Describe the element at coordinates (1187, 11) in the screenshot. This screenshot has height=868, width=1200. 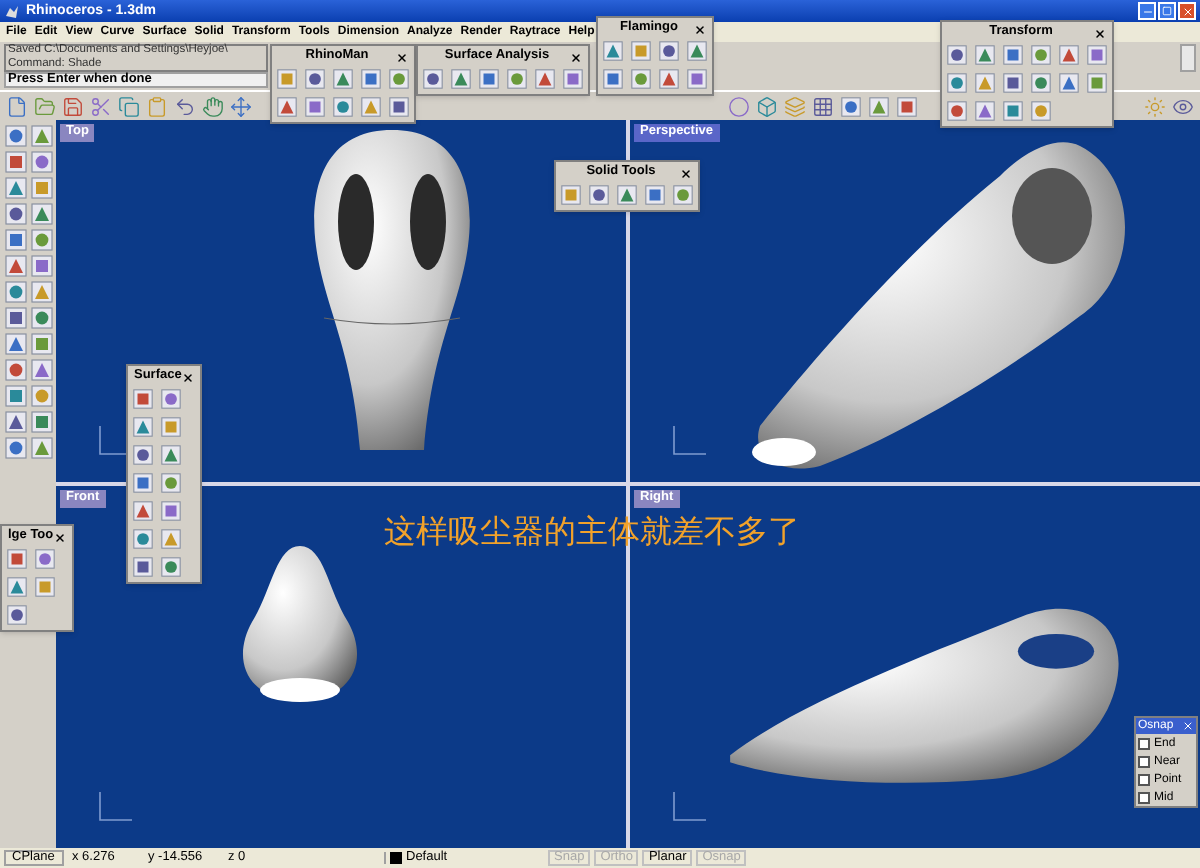
I see `close-button` at that location.